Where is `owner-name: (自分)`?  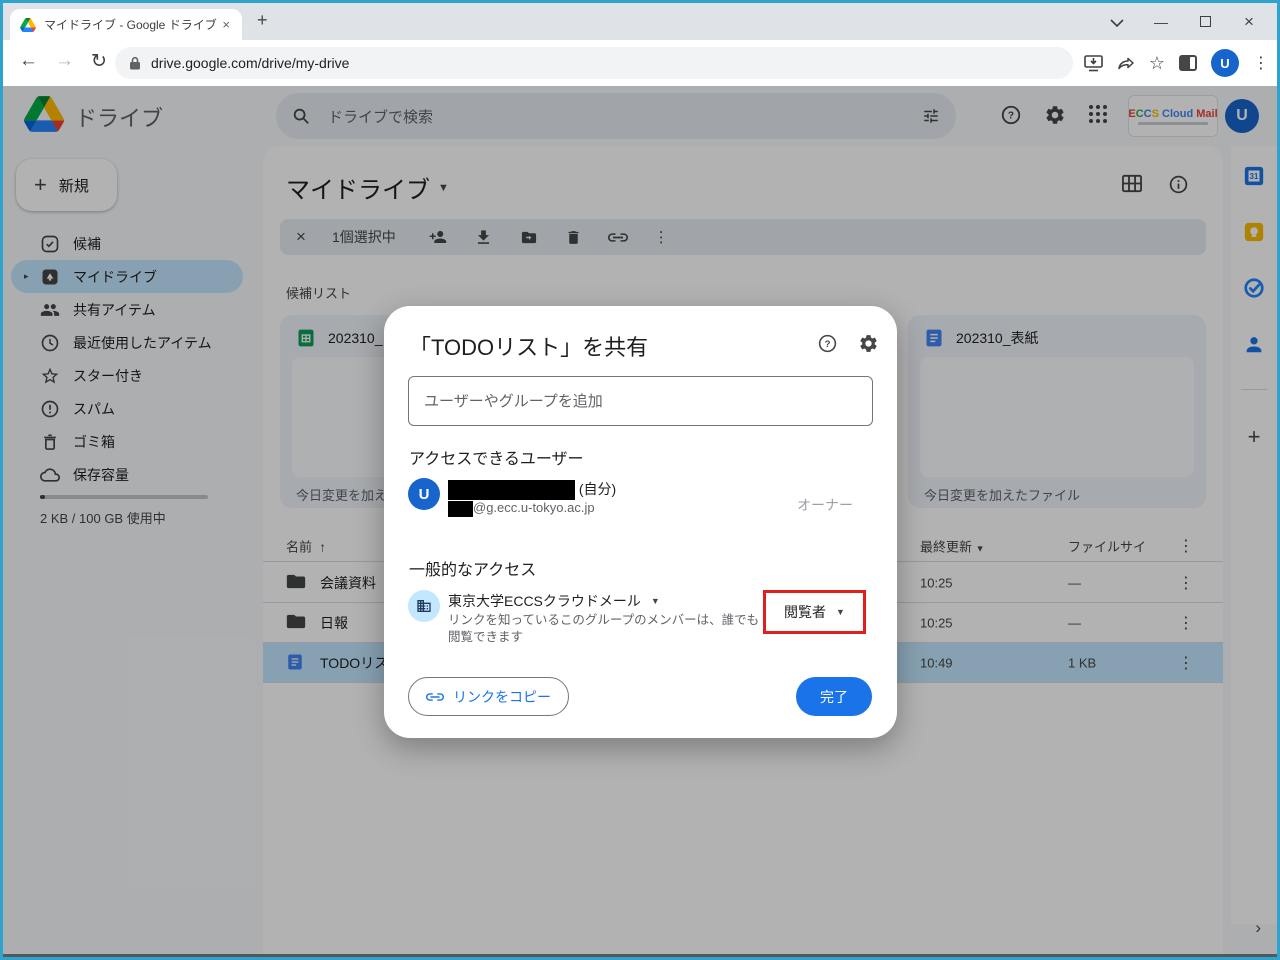 owner-name: (自分) is located at coordinates (532, 490).